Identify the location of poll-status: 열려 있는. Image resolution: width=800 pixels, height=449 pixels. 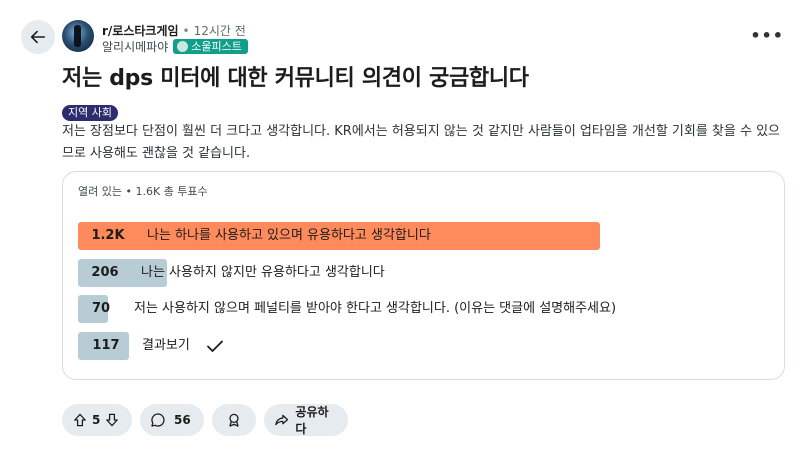
(100, 191).